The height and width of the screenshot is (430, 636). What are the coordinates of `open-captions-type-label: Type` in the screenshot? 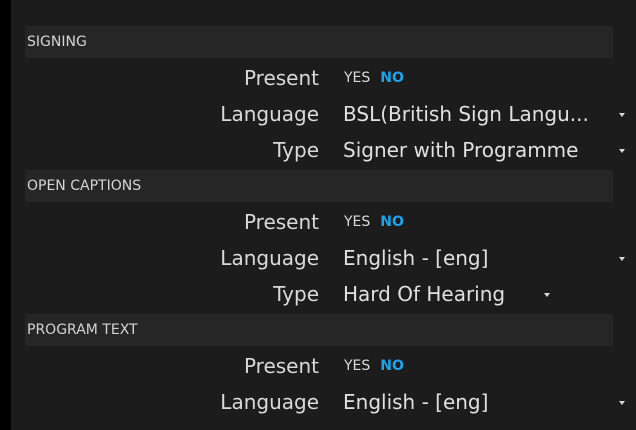 It's located at (296, 294).